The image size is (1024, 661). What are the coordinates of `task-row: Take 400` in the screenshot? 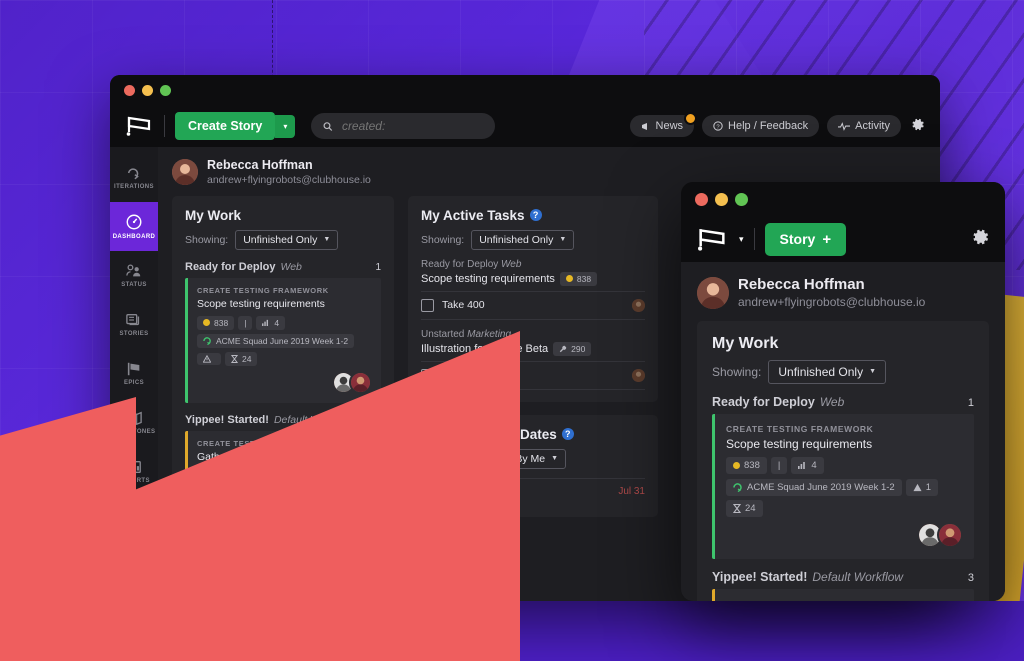 It's located at (533, 305).